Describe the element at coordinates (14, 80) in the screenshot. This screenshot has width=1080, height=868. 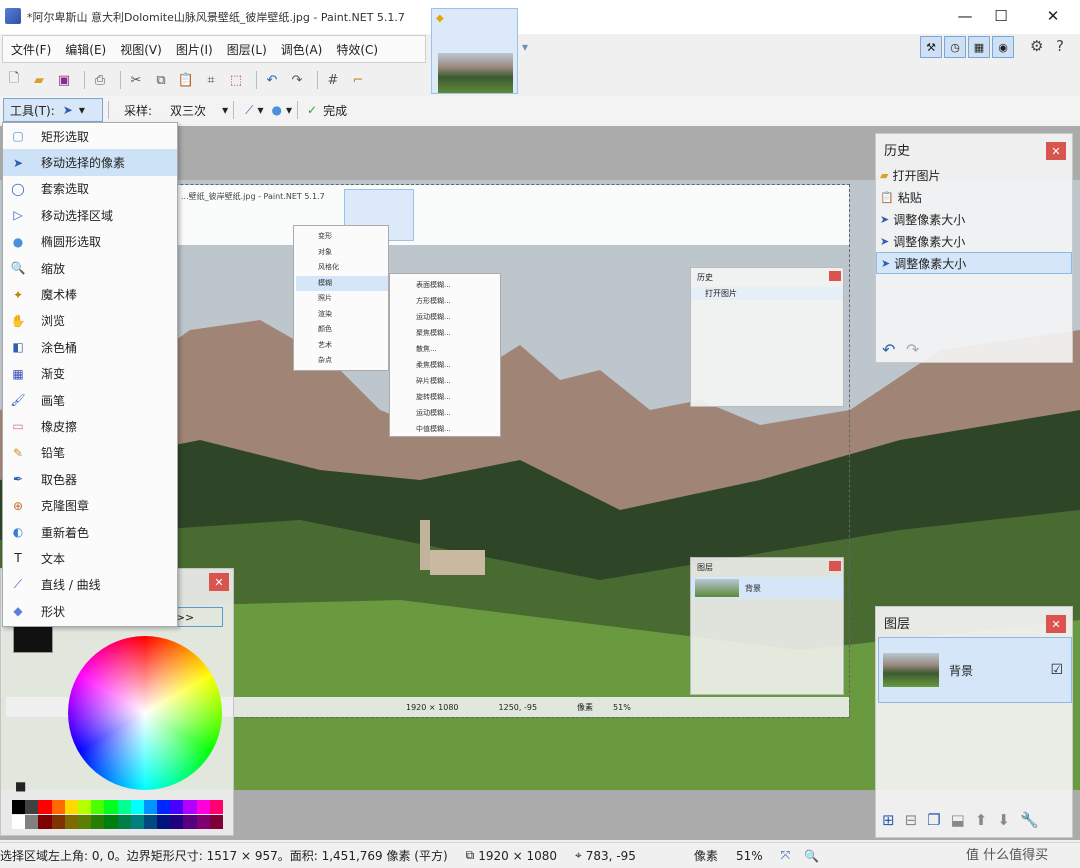
I see `new-file-icon: 🗋` at that location.